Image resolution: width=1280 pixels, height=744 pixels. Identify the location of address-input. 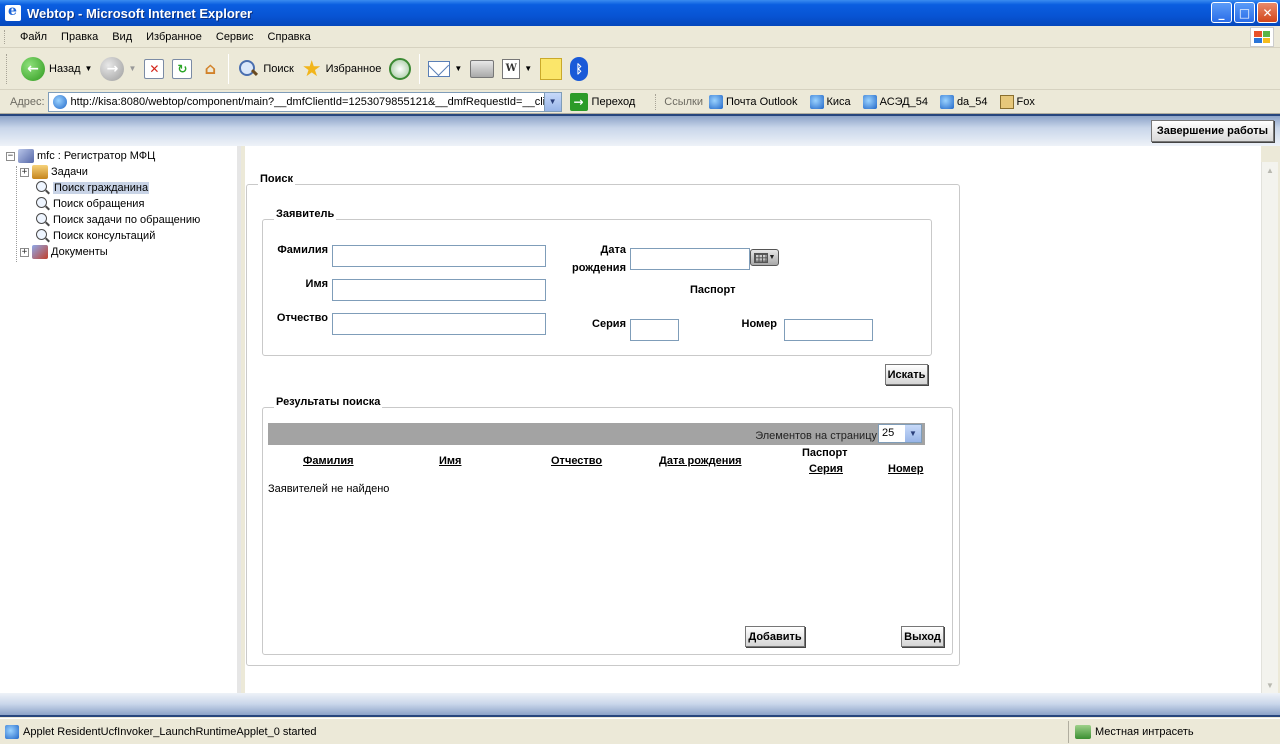
(308, 101).